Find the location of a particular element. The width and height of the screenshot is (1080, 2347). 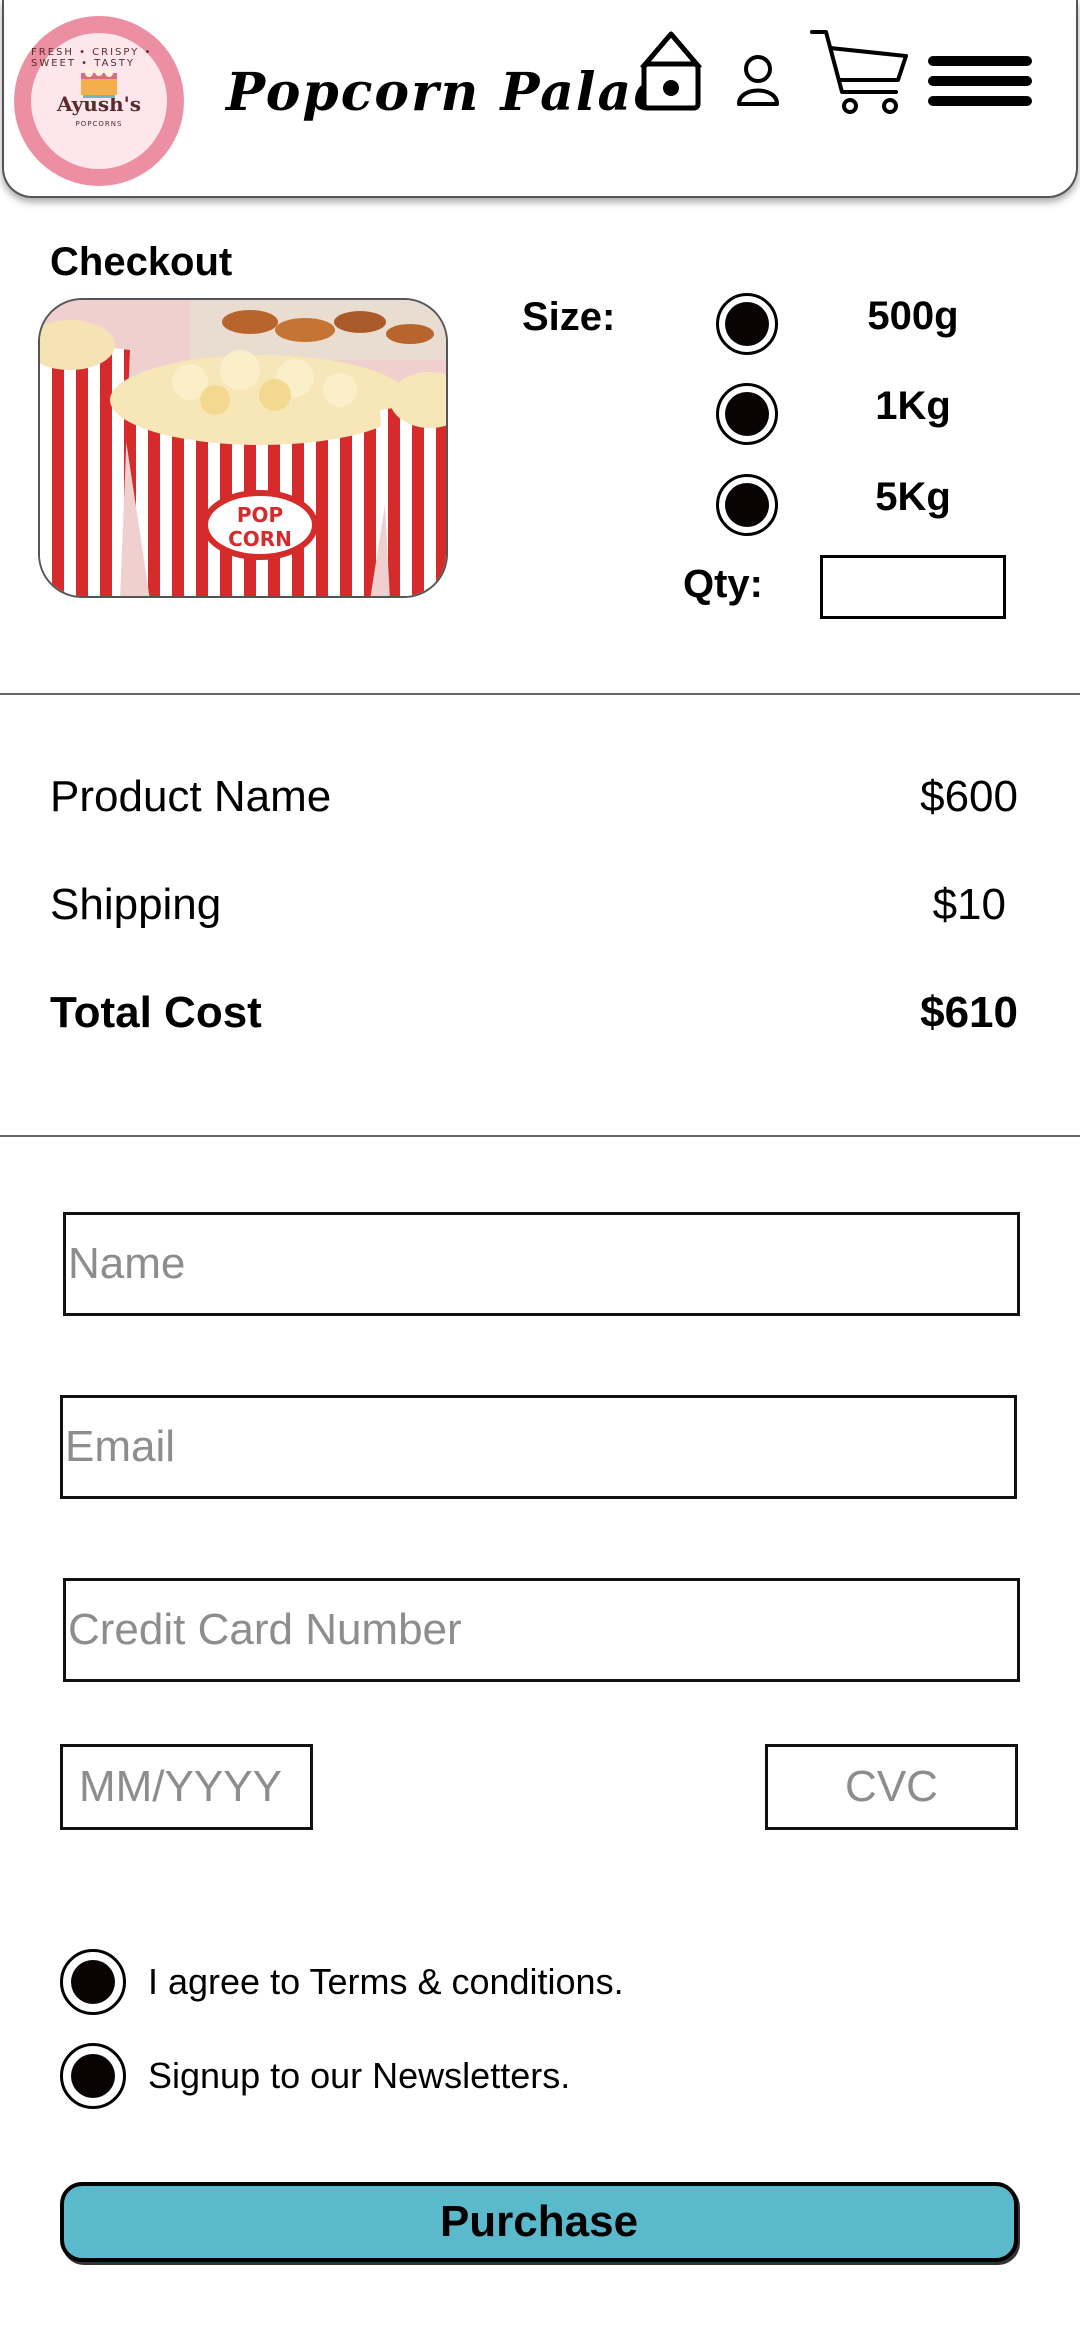

product-image: POP CORN is located at coordinates (243, 448).